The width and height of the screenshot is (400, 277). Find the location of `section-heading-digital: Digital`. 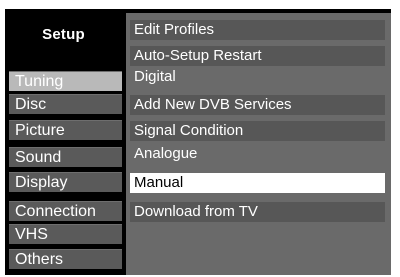

section-heading-digital: Digital is located at coordinates (155, 76).